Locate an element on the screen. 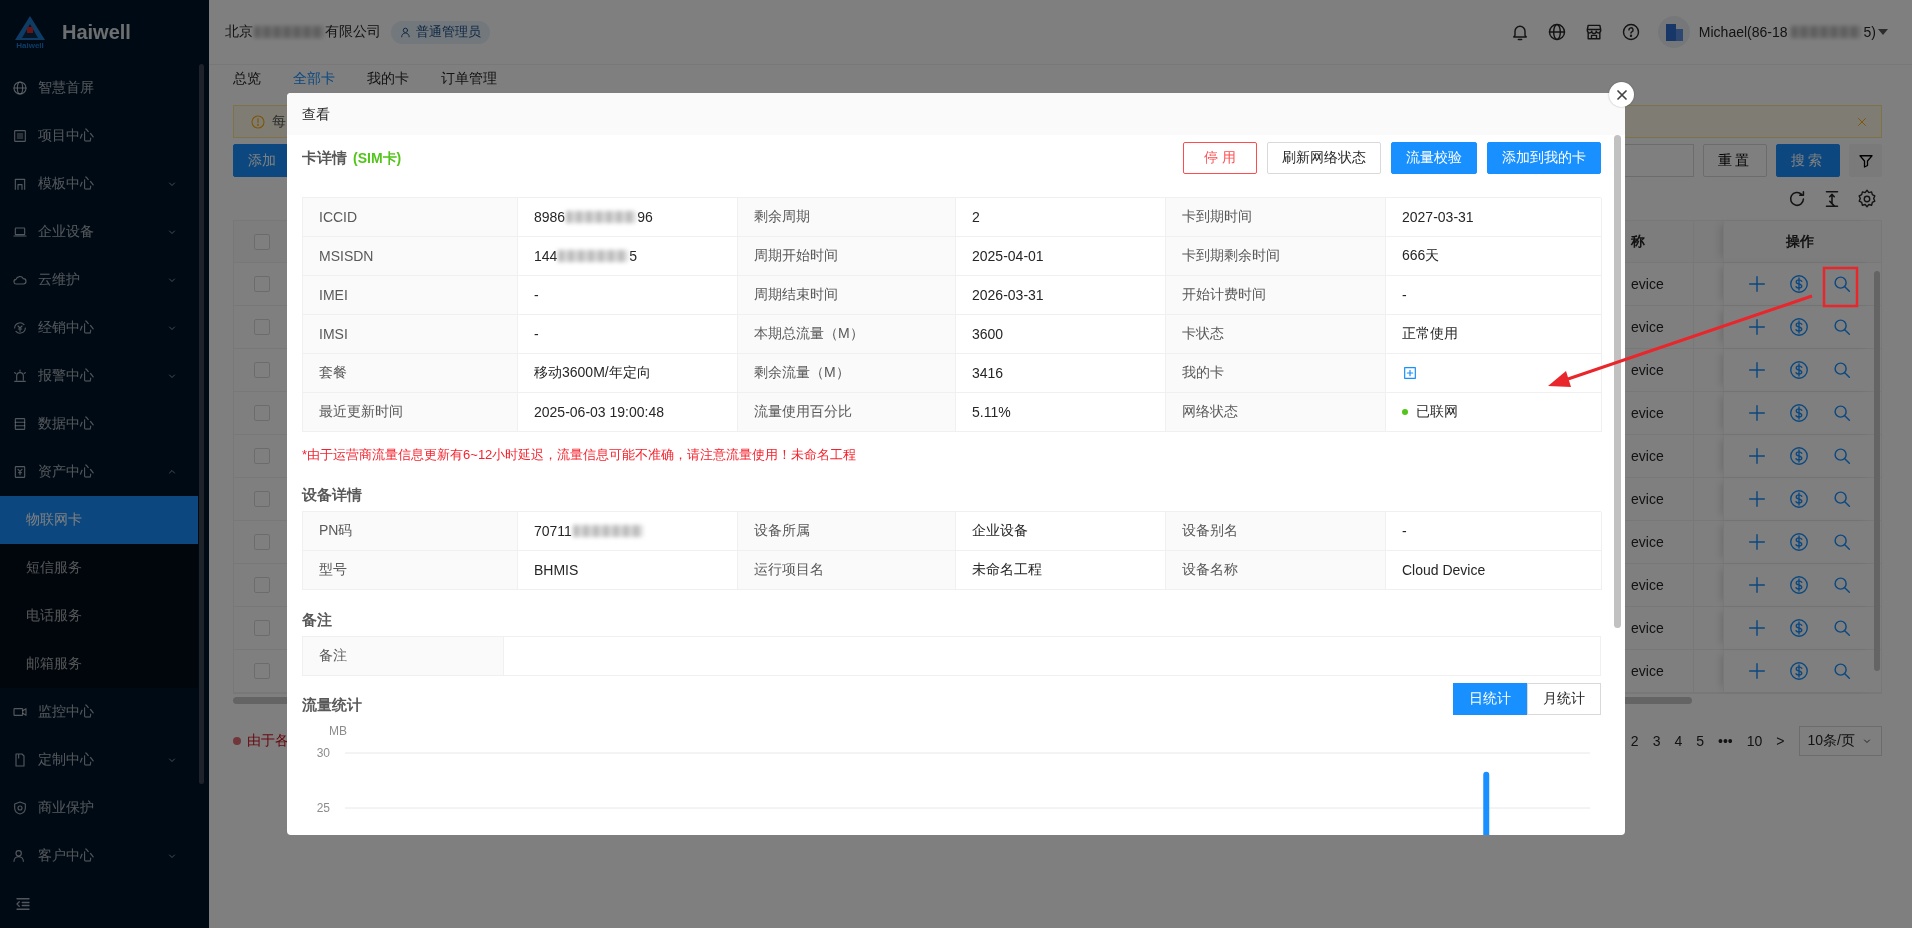  brand-name: Haiwell is located at coordinates (96, 32).